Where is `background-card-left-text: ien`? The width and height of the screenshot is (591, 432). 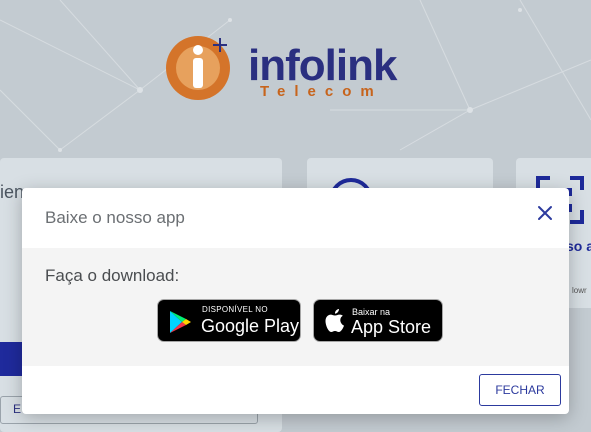
background-card-left-text: ien is located at coordinates (12, 192).